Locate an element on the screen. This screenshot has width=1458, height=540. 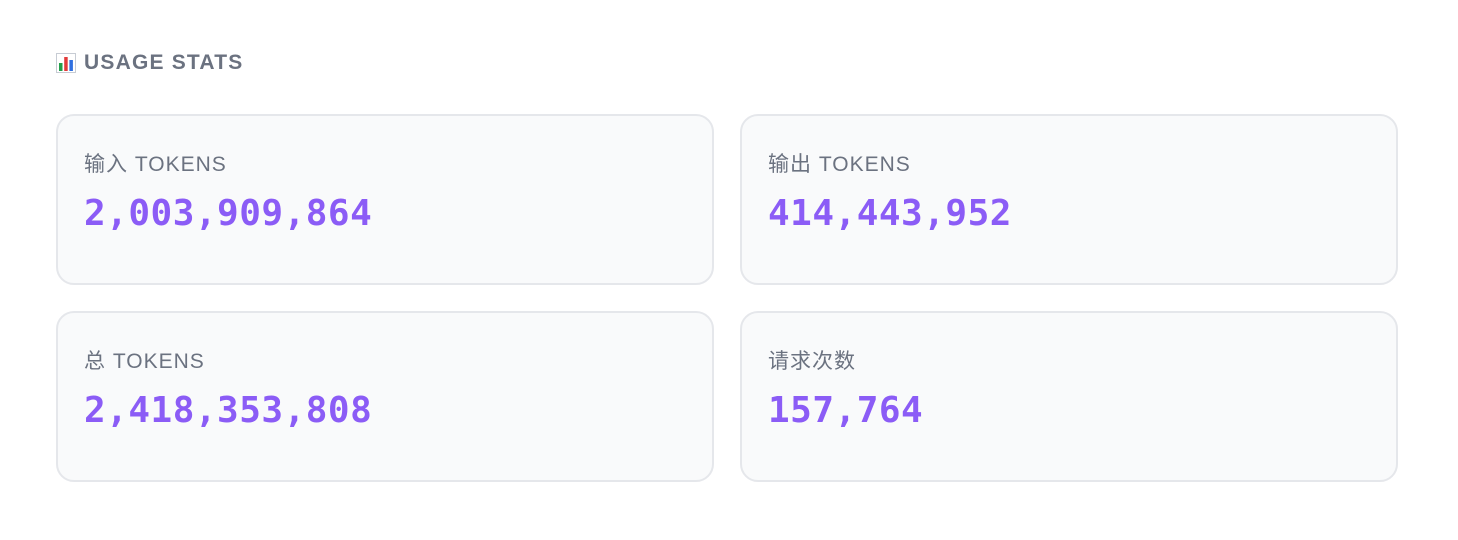
stat-label: 总 TOKENS is located at coordinates (144, 361).